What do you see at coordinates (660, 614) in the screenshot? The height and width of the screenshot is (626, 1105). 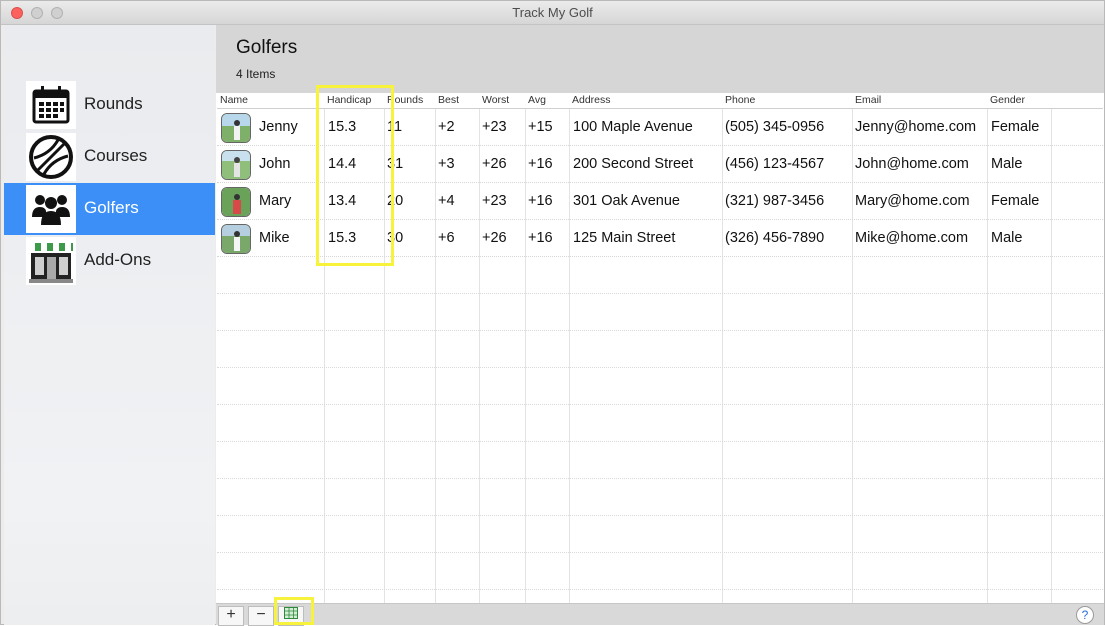 I see `bottom-toolbar: + − ?` at bounding box center [660, 614].